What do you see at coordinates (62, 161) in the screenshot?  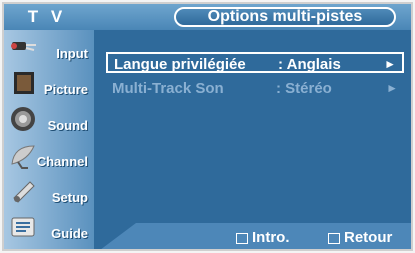 I see `sidebar-item-label: Channel` at bounding box center [62, 161].